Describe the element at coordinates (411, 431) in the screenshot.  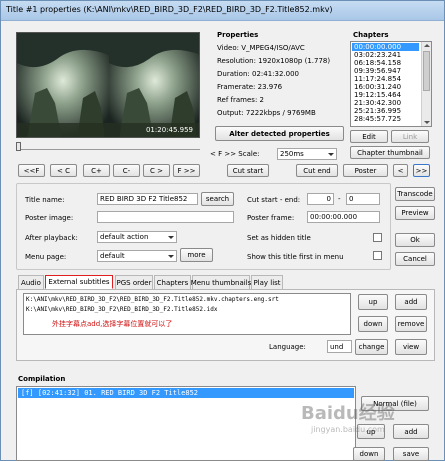
I see `compilation-add-button: add` at that location.